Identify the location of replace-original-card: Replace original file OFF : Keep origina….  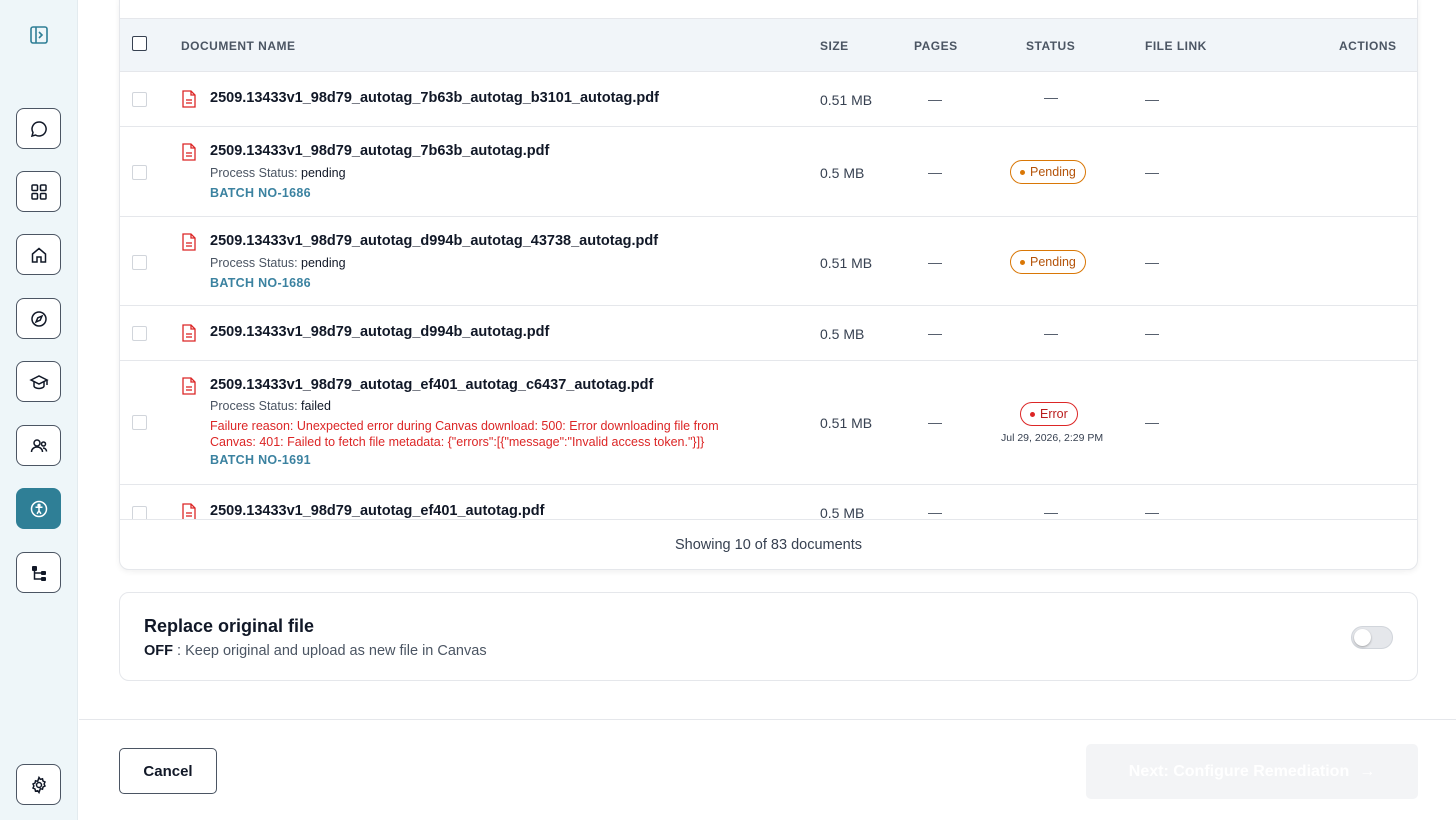
(768, 636).